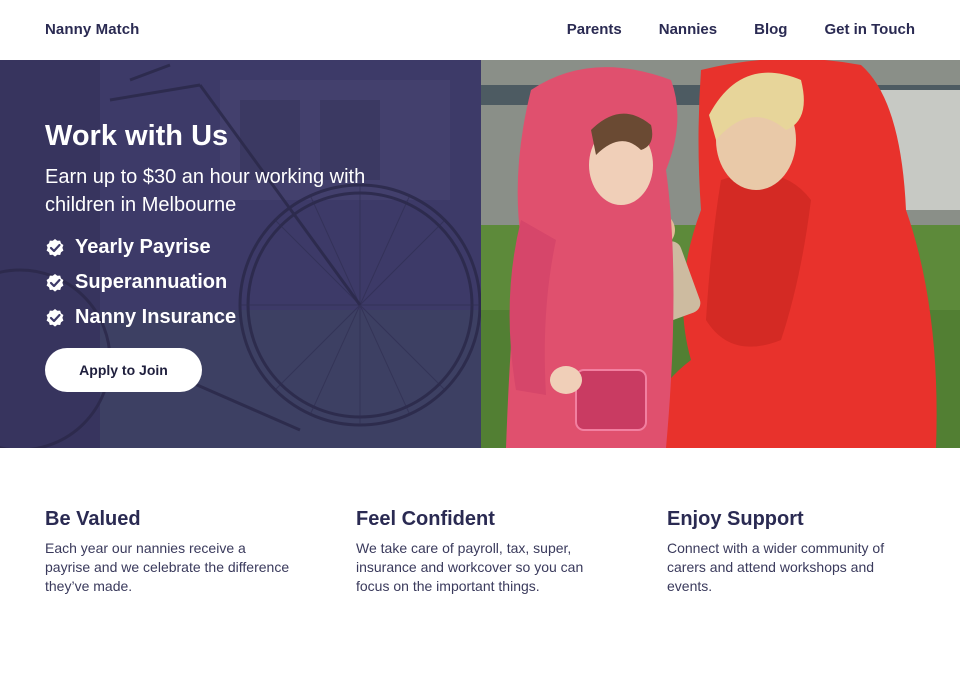 The width and height of the screenshot is (960, 683). Describe the element at coordinates (137, 136) in the screenshot. I see `hero-title: Work with Us` at that location.